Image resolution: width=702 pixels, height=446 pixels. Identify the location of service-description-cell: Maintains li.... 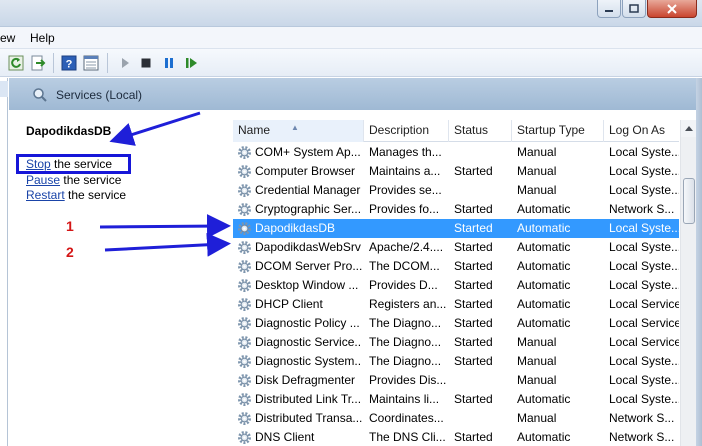
(404, 399).